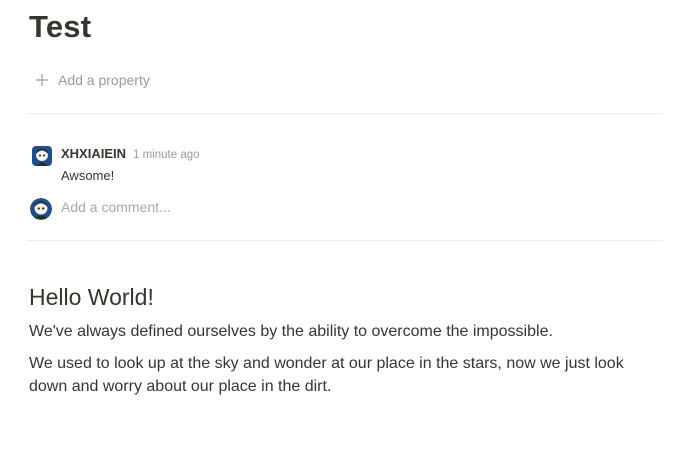 The image size is (683, 449). What do you see at coordinates (42, 80) in the screenshot?
I see `plus-icon` at bounding box center [42, 80].